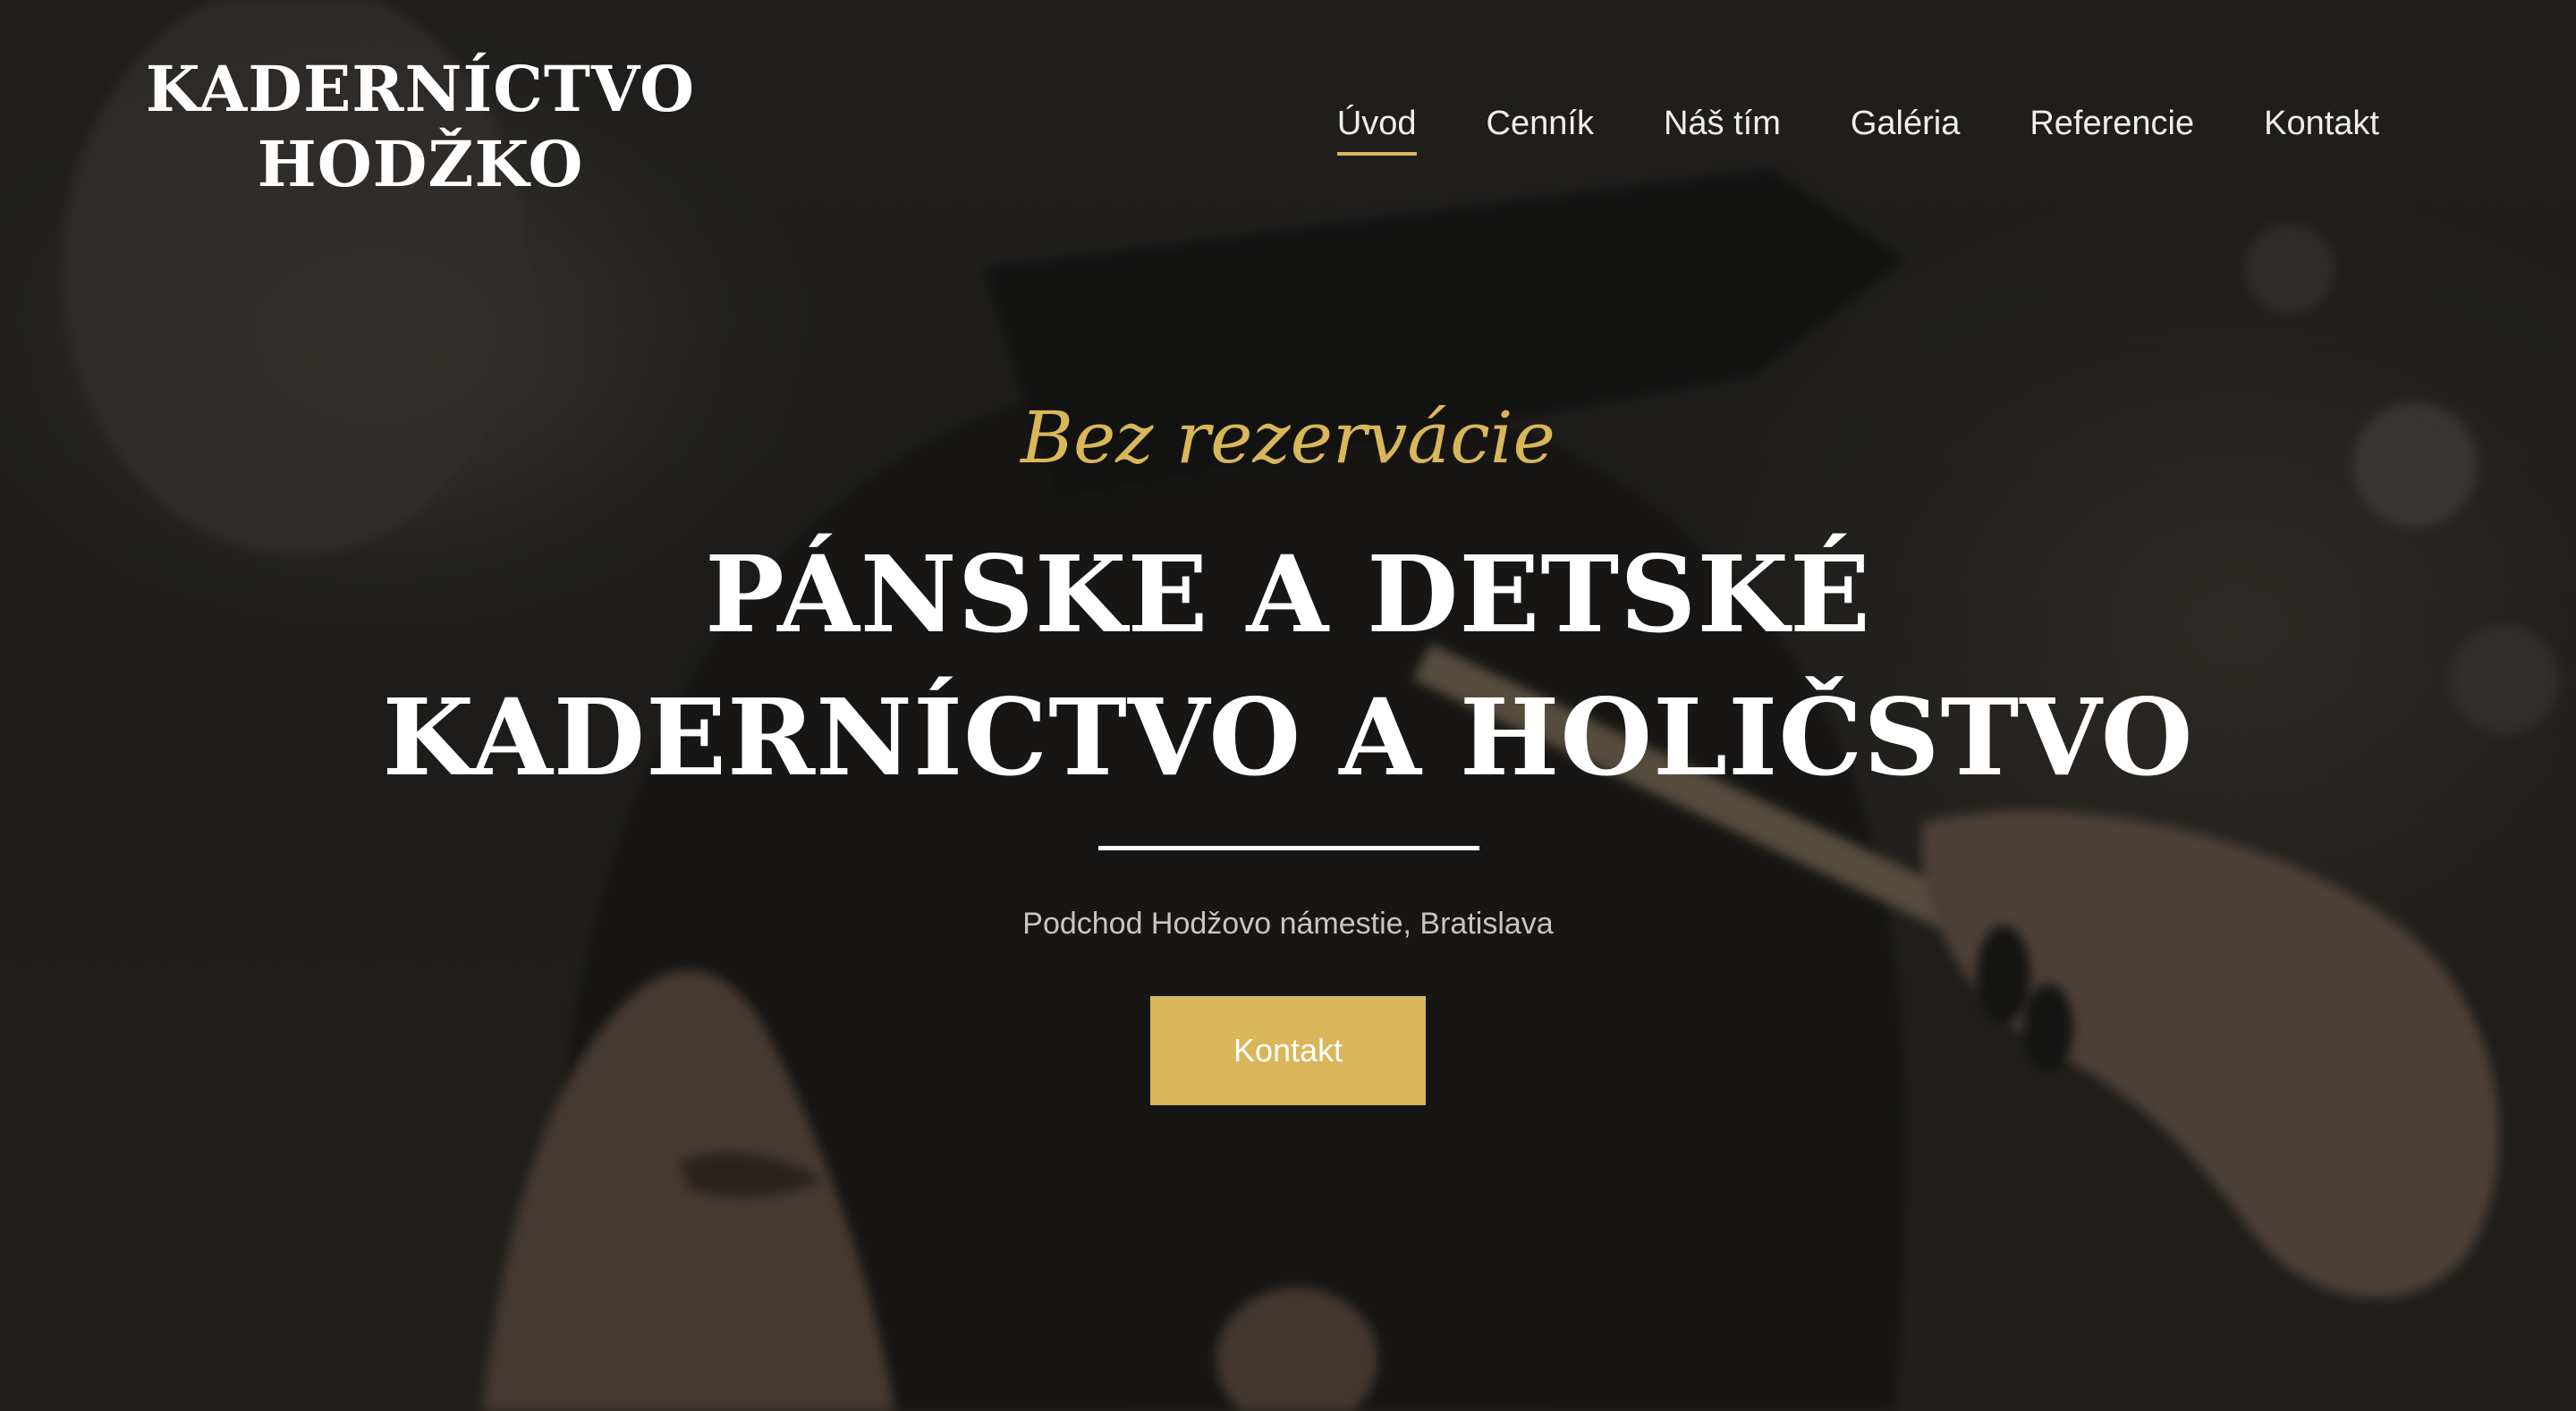  Describe the element at coordinates (420, 164) in the screenshot. I see `logo-line-2: HODŽKO` at that location.